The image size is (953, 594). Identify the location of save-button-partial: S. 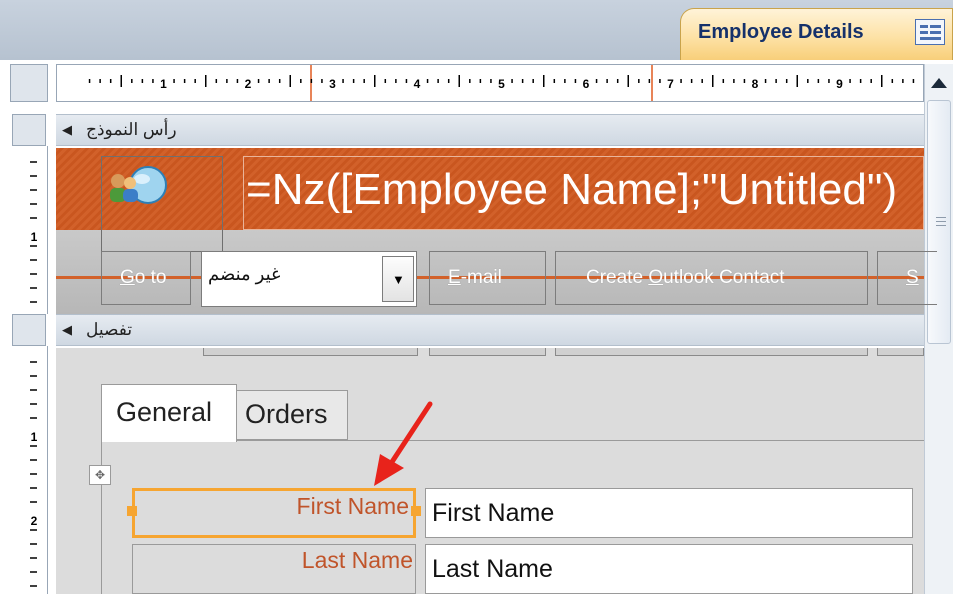
(907, 278).